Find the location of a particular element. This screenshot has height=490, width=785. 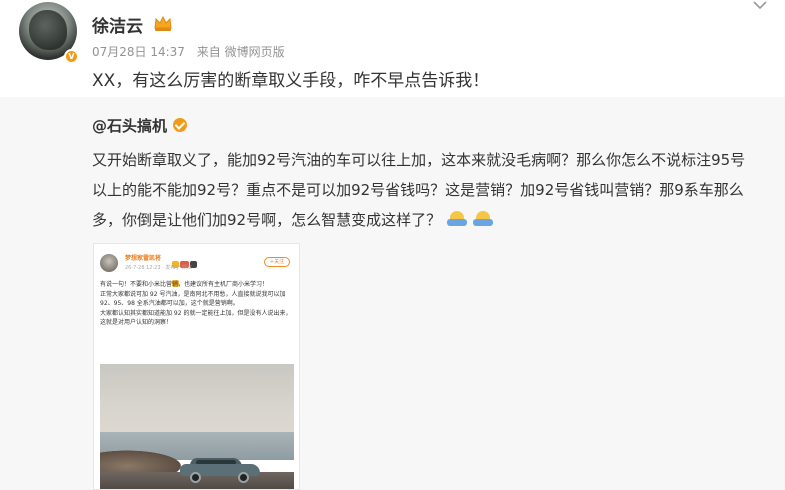

post-text: XX，有这么厉害的断章取义手段，咋不早点告诉我！ is located at coordinates (291, 81).